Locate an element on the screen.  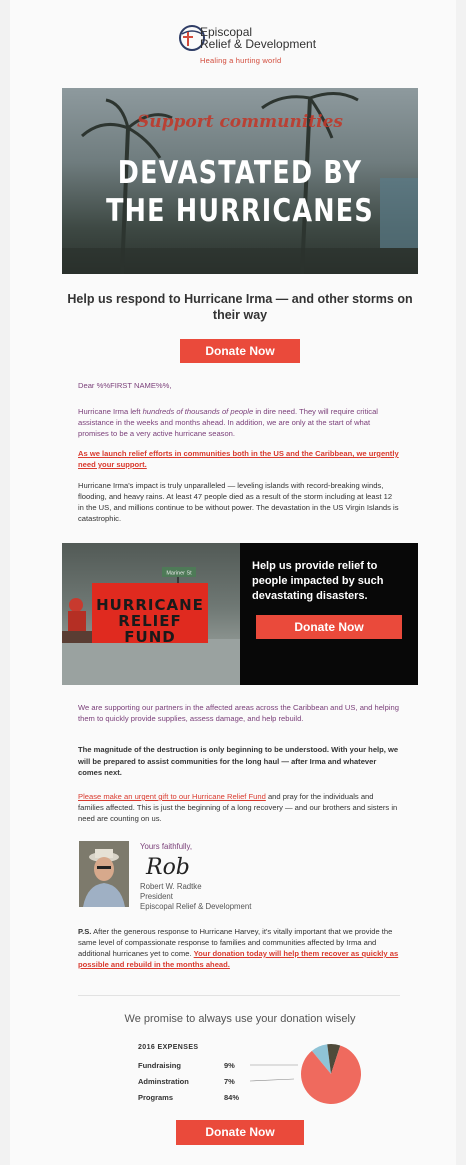
donate-now-button-banner: Donate Now is located at coordinates (329, 627).